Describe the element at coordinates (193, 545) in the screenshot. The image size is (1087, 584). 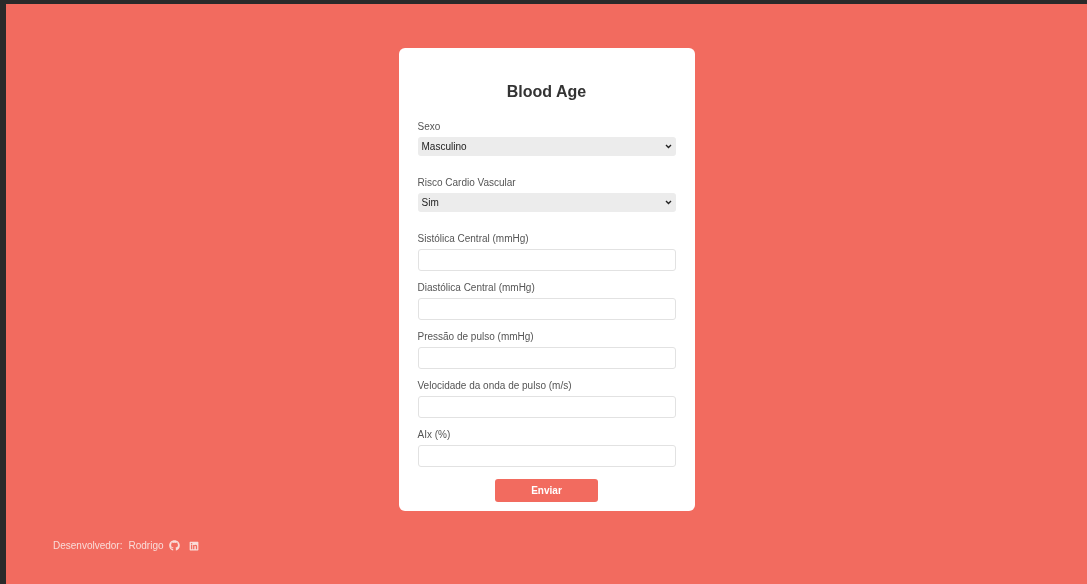
I see `linkedin-icon` at that location.